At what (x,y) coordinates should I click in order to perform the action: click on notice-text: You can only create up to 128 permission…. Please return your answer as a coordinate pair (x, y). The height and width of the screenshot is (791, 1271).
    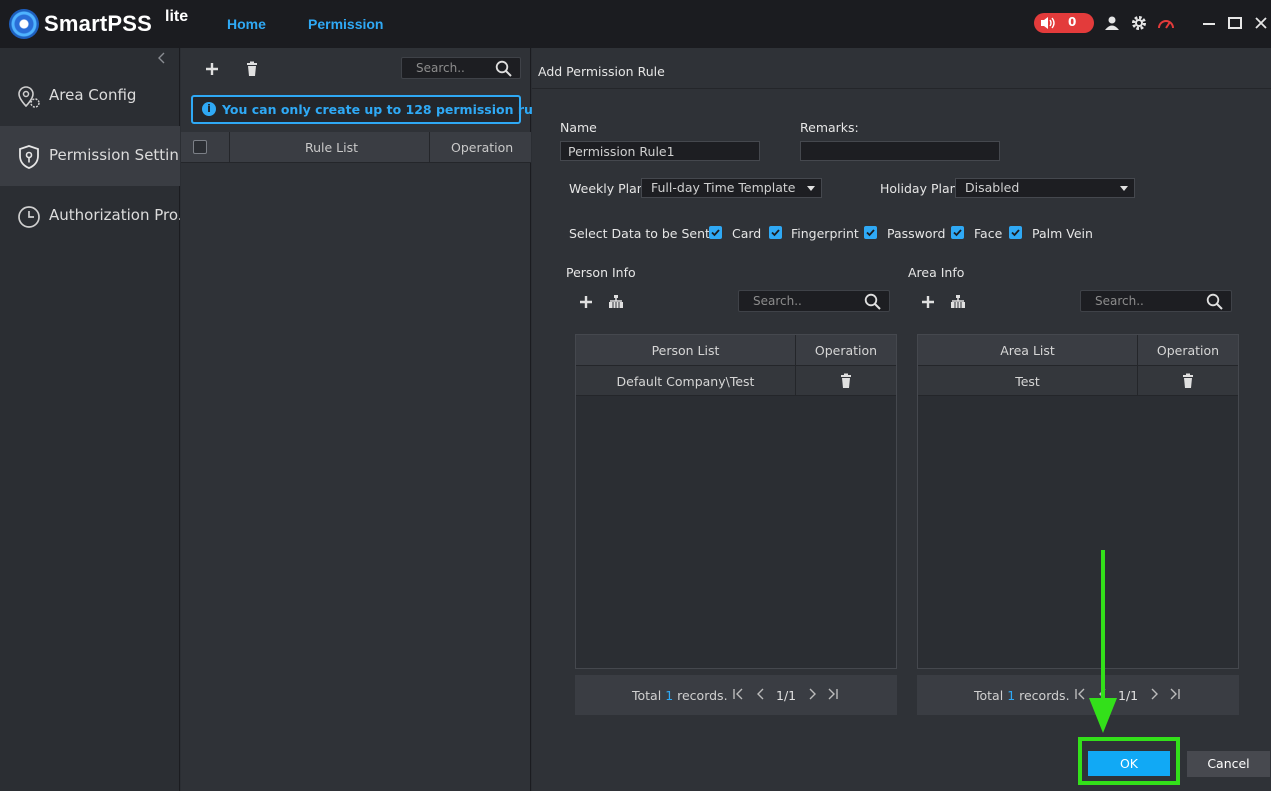
    Looking at the image, I should click on (390, 109).